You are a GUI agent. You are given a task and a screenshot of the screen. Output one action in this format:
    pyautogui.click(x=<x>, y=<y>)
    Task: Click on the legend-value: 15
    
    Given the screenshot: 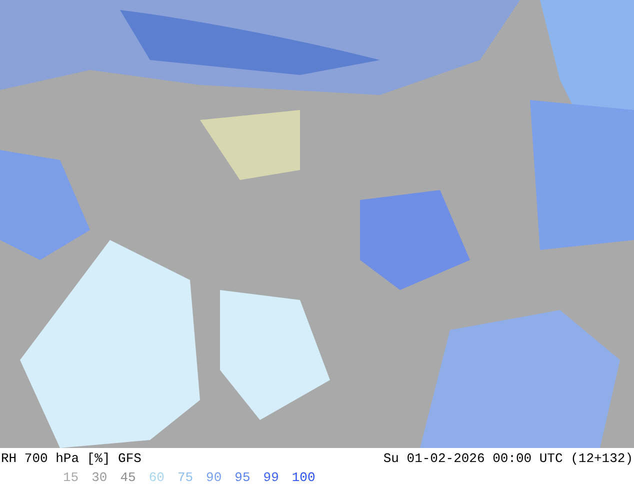 What is the action you would take?
    pyautogui.click(x=71, y=478)
    